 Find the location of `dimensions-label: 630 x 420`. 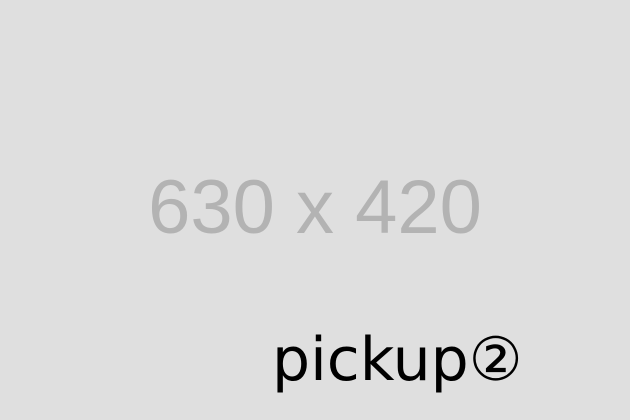

dimensions-label: 630 x 420 is located at coordinates (315, 207).